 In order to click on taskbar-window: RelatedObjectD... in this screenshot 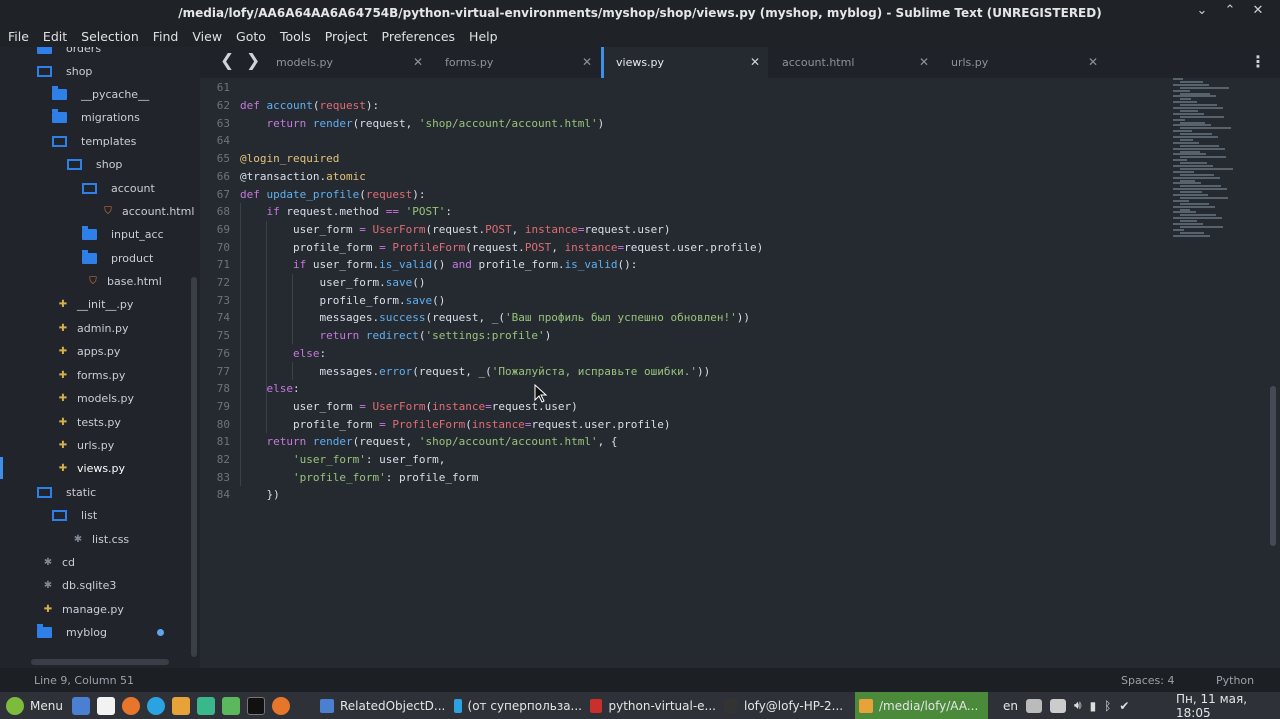, I will do `click(381, 705)`.